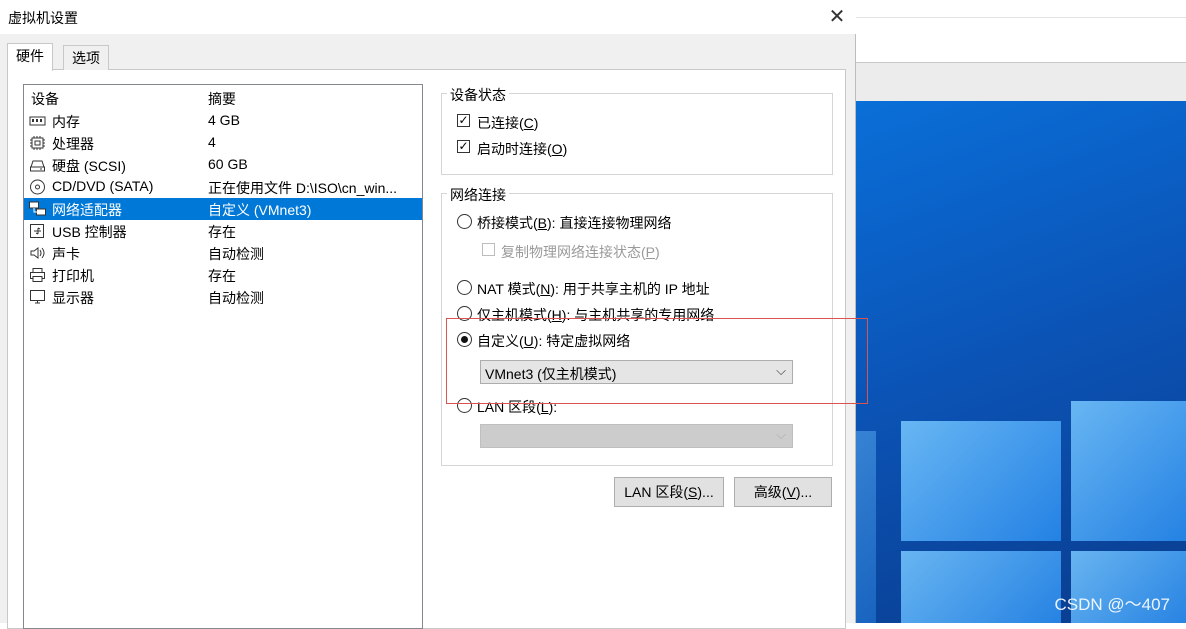 This screenshot has width=1186, height=629. I want to click on device-name: 网络适配器, so click(87, 210).